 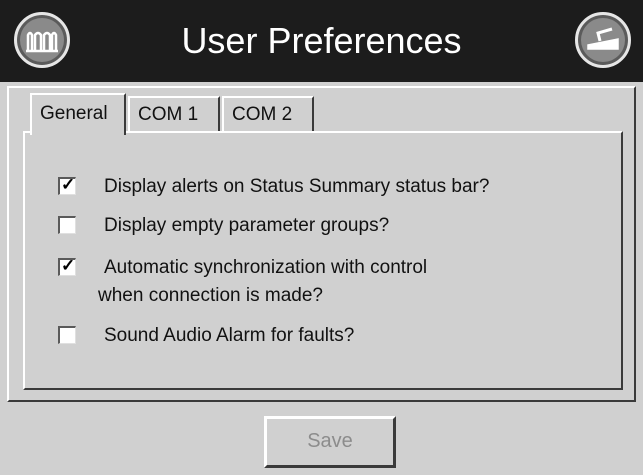 I want to click on display-alerts-checkbox: ✓, so click(x=67, y=185).